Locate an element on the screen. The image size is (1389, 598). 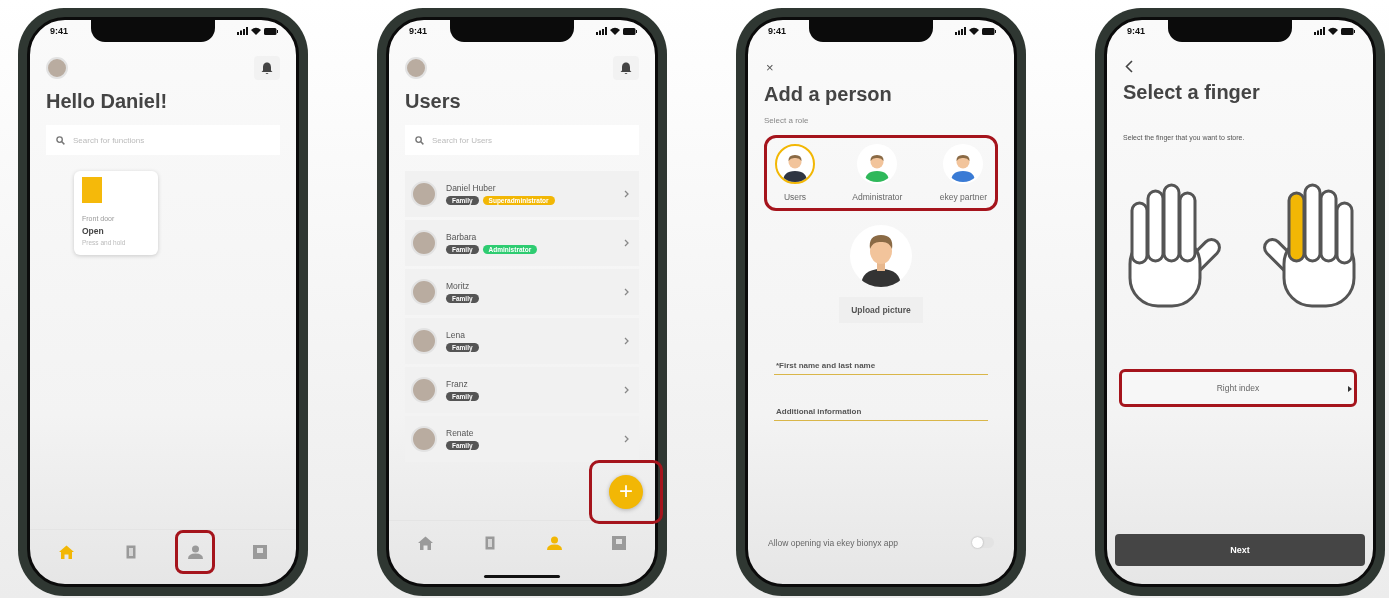
user-name: Moritz is located at coordinates (458, 286).